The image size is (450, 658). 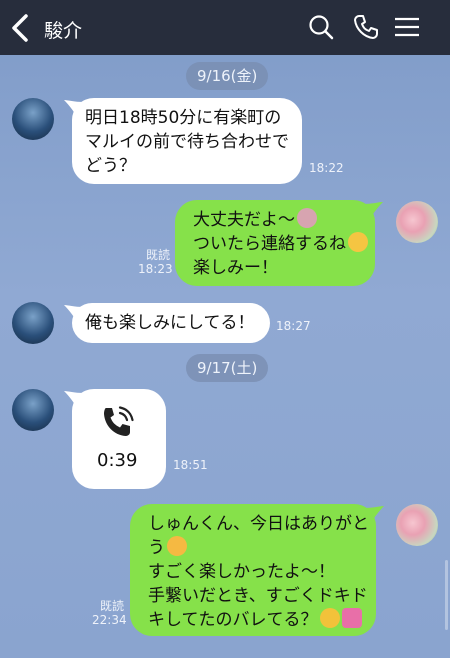 I want to click on call-bubble: 0:39, so click(x=115, y=439).